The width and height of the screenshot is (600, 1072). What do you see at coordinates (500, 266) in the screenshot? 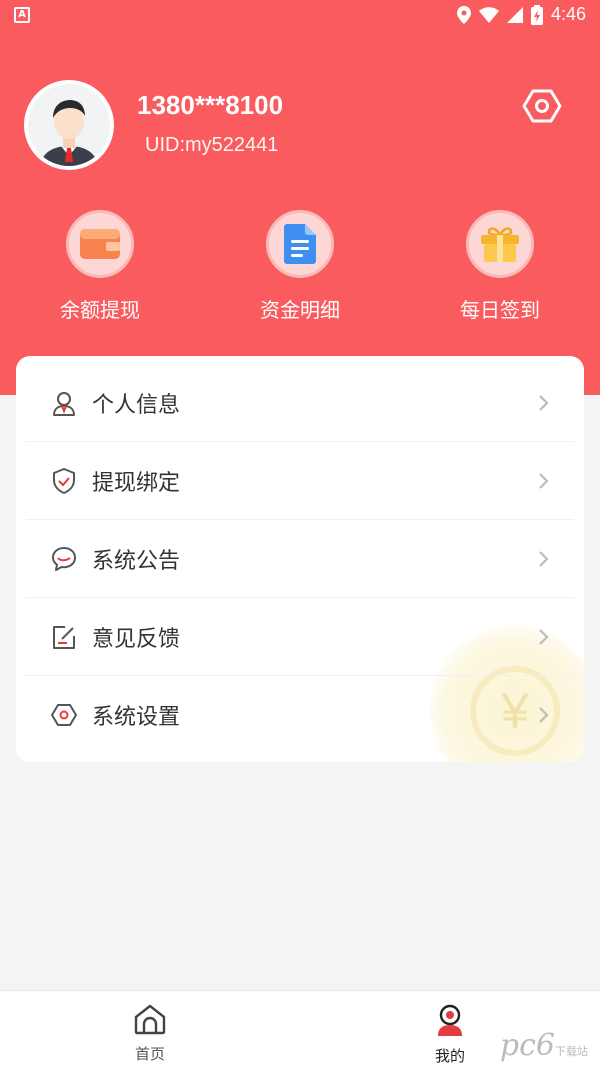
I see `quick-action-daily-checkin: 每日签到` at bounding box center [500, 266].